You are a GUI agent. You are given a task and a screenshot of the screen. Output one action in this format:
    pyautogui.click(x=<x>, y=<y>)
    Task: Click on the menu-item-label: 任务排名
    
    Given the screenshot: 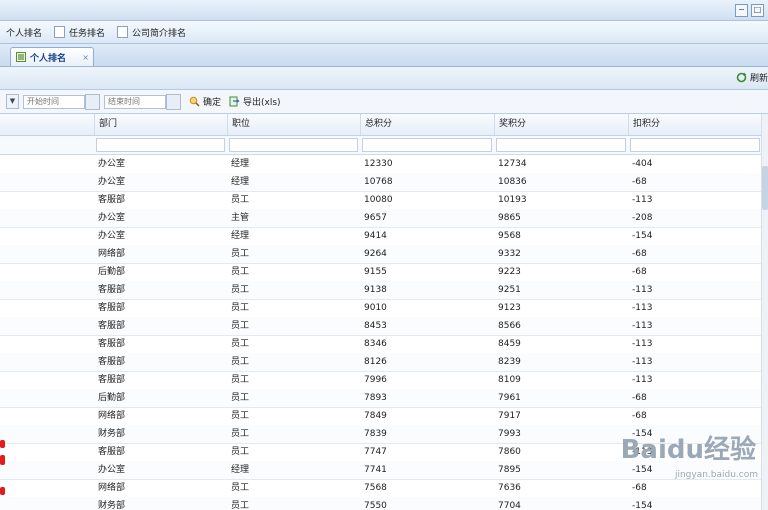 What is the action you would take?
    pyautogui.click(x=87, y=33)
    